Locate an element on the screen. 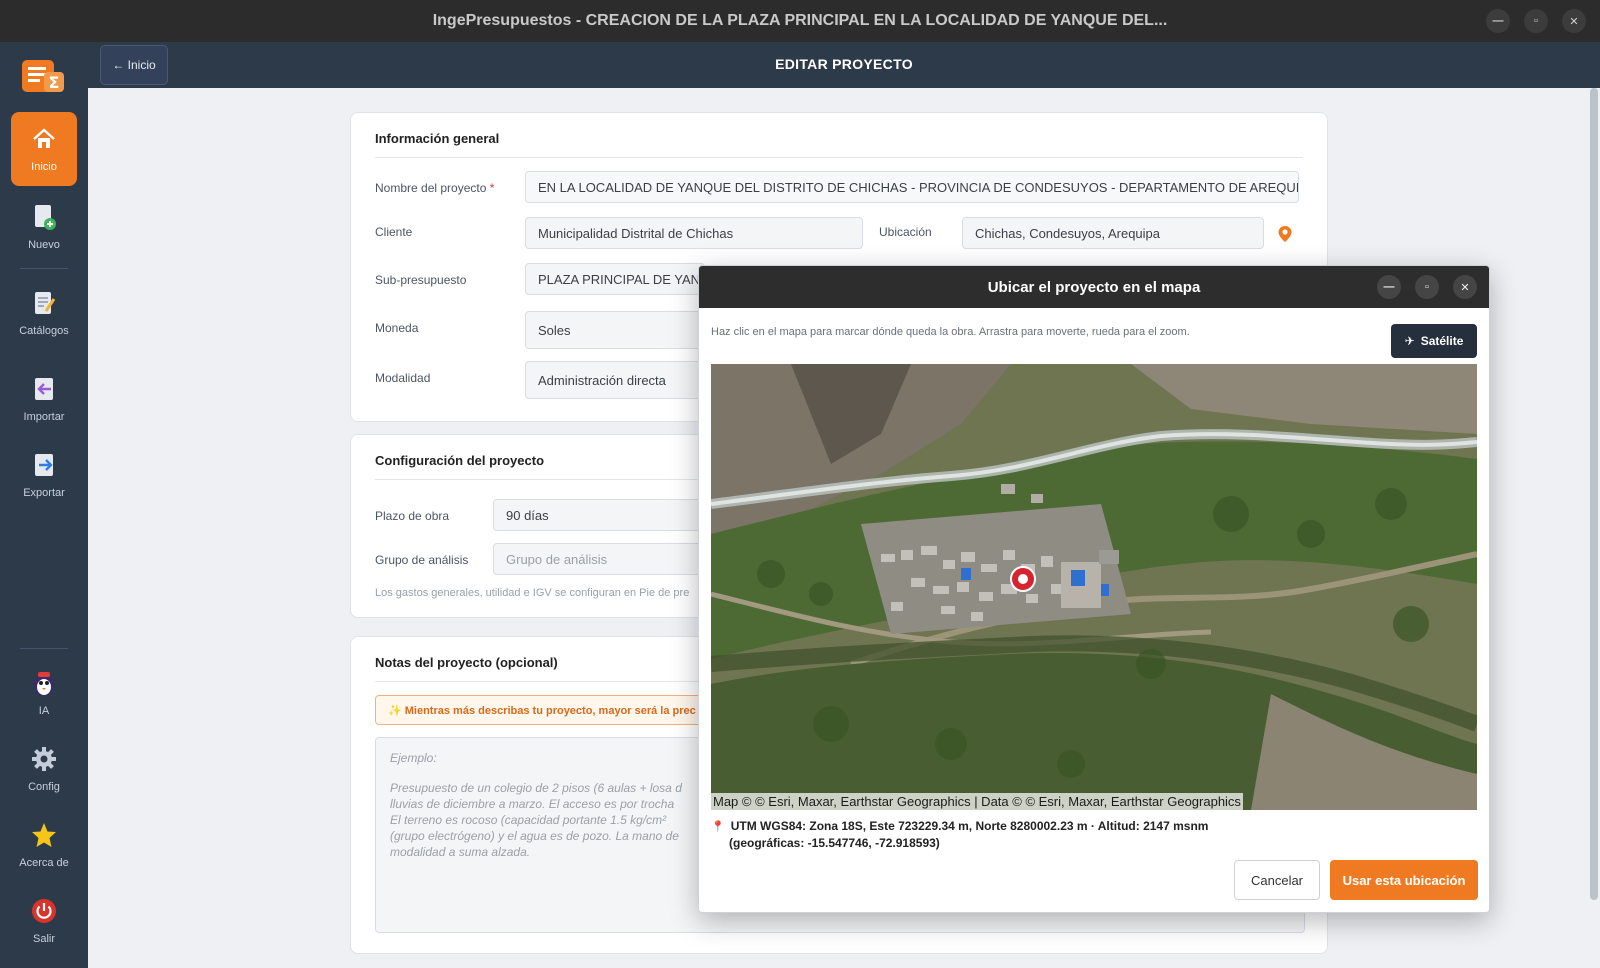  required-mark: * is located at coordinates (492, 188).